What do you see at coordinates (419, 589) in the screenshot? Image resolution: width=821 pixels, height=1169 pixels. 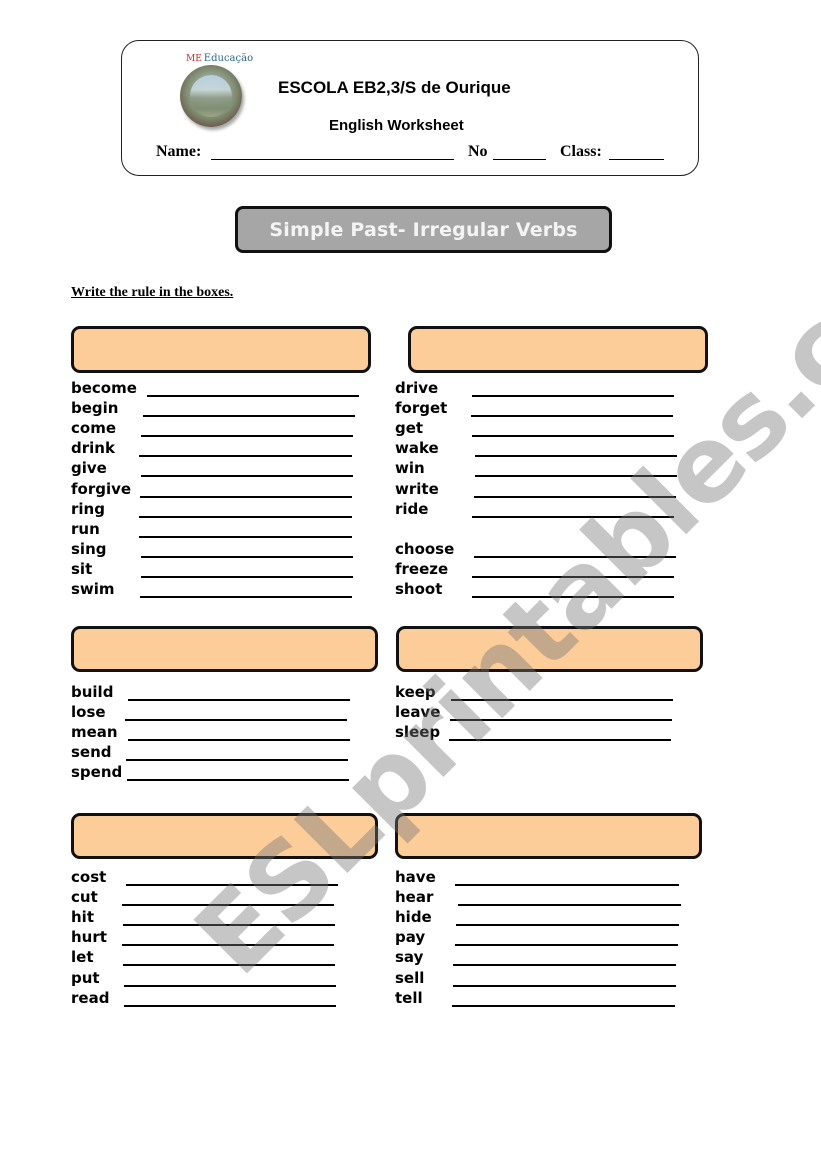 I see `verb-label: shoot` at bounding box center [419, 589].